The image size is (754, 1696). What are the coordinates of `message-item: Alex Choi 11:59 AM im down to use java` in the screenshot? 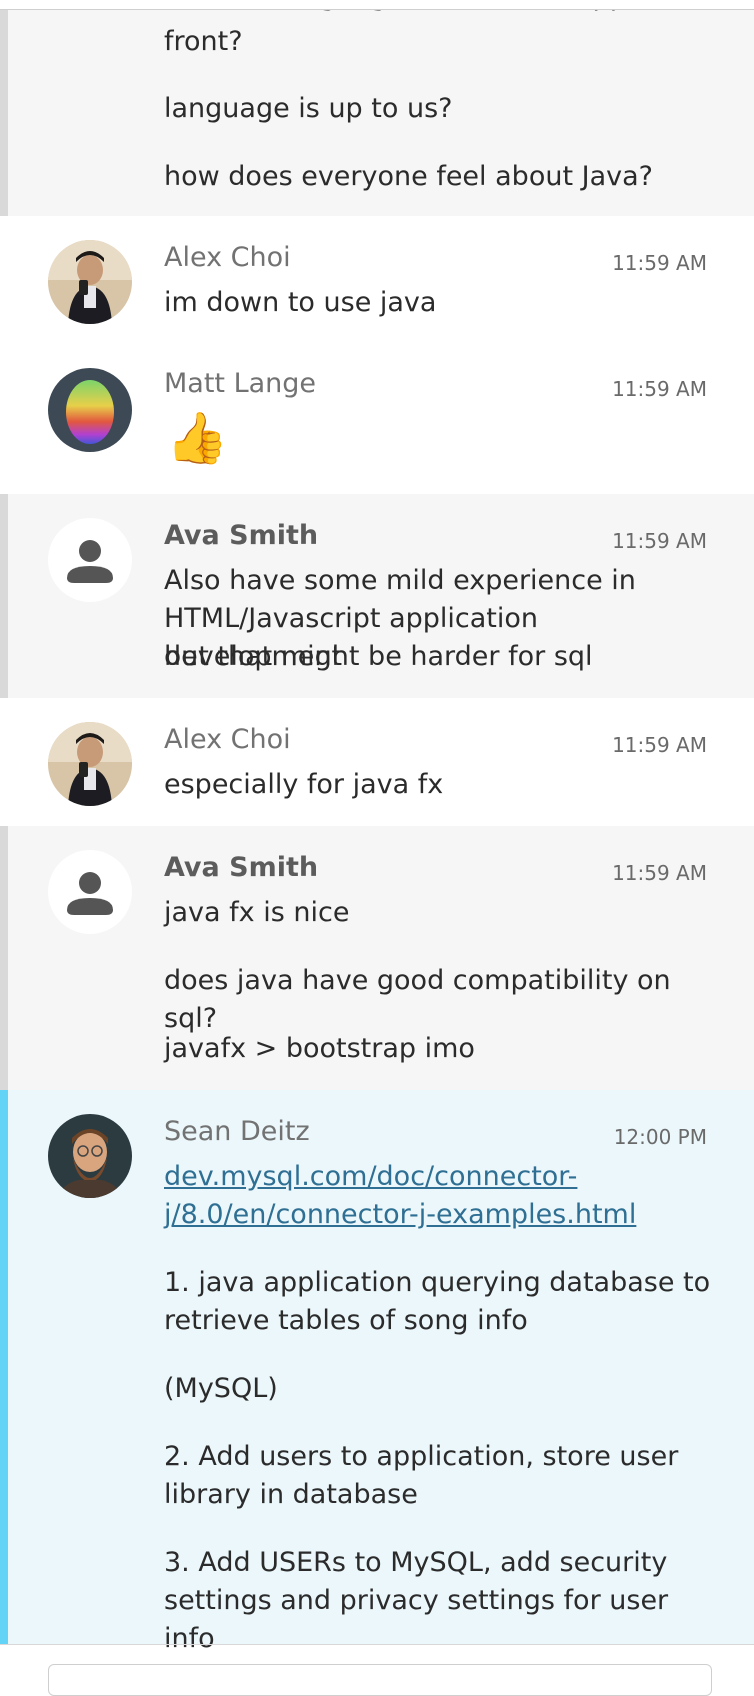 It's located at (377, 279).